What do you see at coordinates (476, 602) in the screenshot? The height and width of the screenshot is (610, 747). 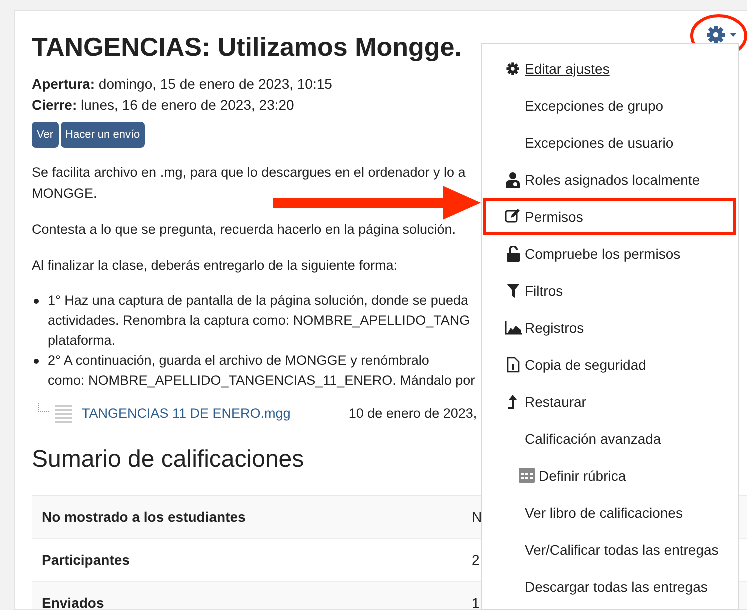 I see `row-value: 1` at bounding box center [476, 602].